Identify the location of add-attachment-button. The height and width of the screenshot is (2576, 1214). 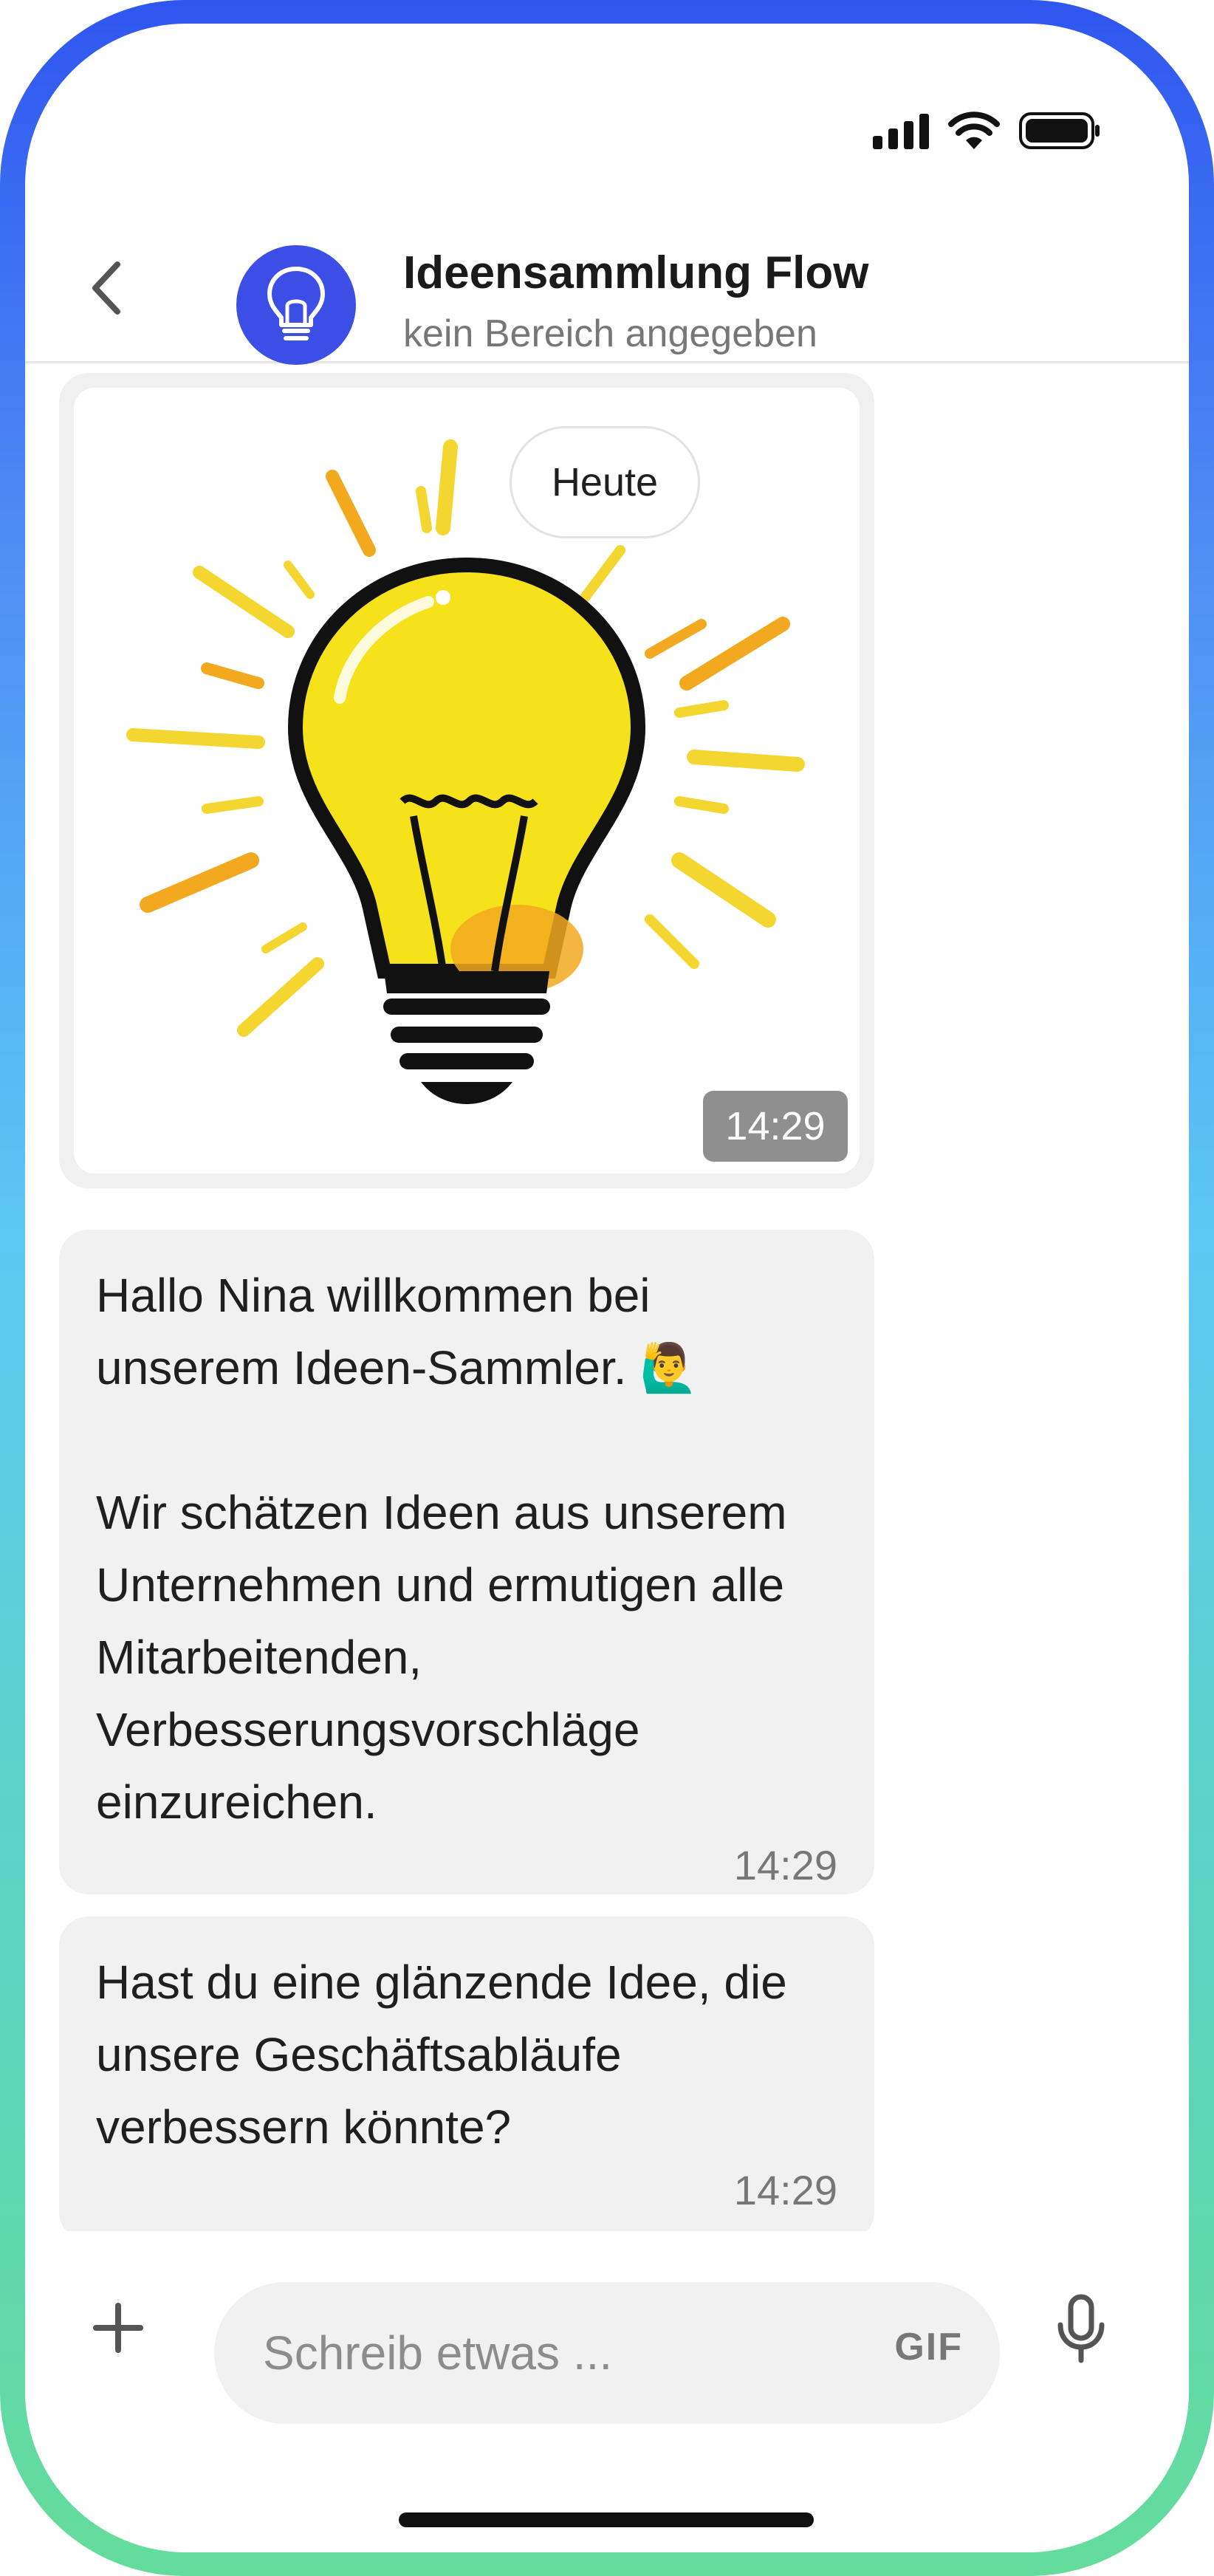
(118, 2328).